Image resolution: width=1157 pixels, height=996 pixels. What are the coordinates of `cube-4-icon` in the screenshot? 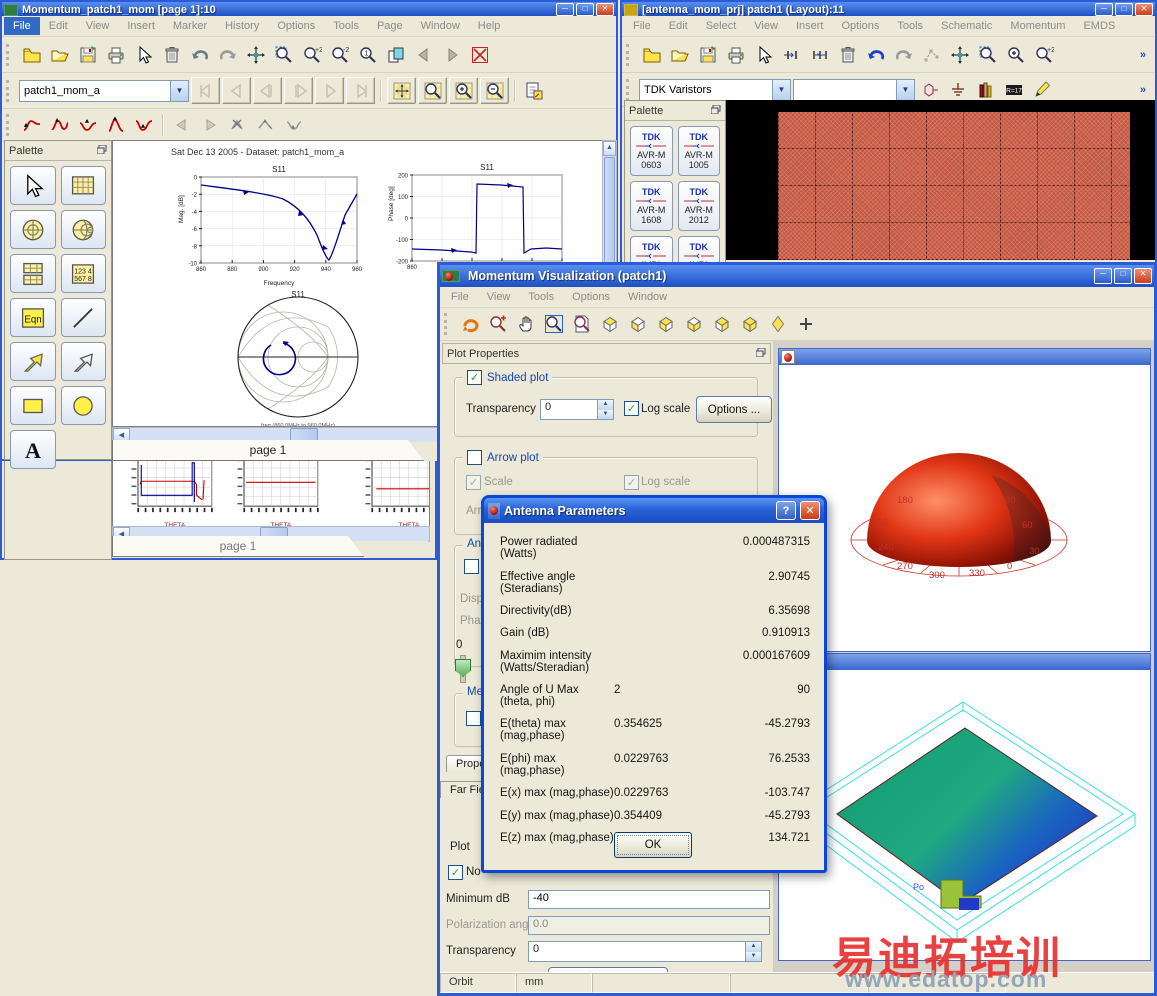 It's located at (694, 324).